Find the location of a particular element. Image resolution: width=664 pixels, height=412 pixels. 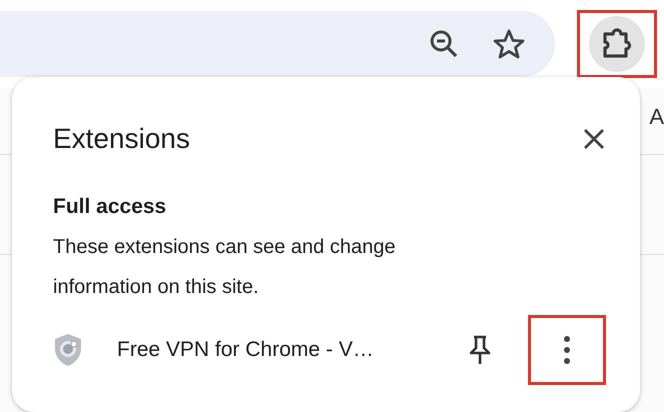

section-heading: Full access is located at coordinates (110, 207).